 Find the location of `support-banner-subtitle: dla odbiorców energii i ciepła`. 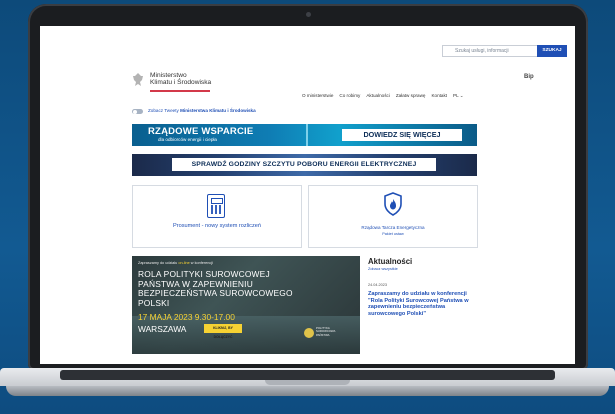

support-banner-subtitle: dla odbiorców energii i ciepła is located at coordinates (187, 139).